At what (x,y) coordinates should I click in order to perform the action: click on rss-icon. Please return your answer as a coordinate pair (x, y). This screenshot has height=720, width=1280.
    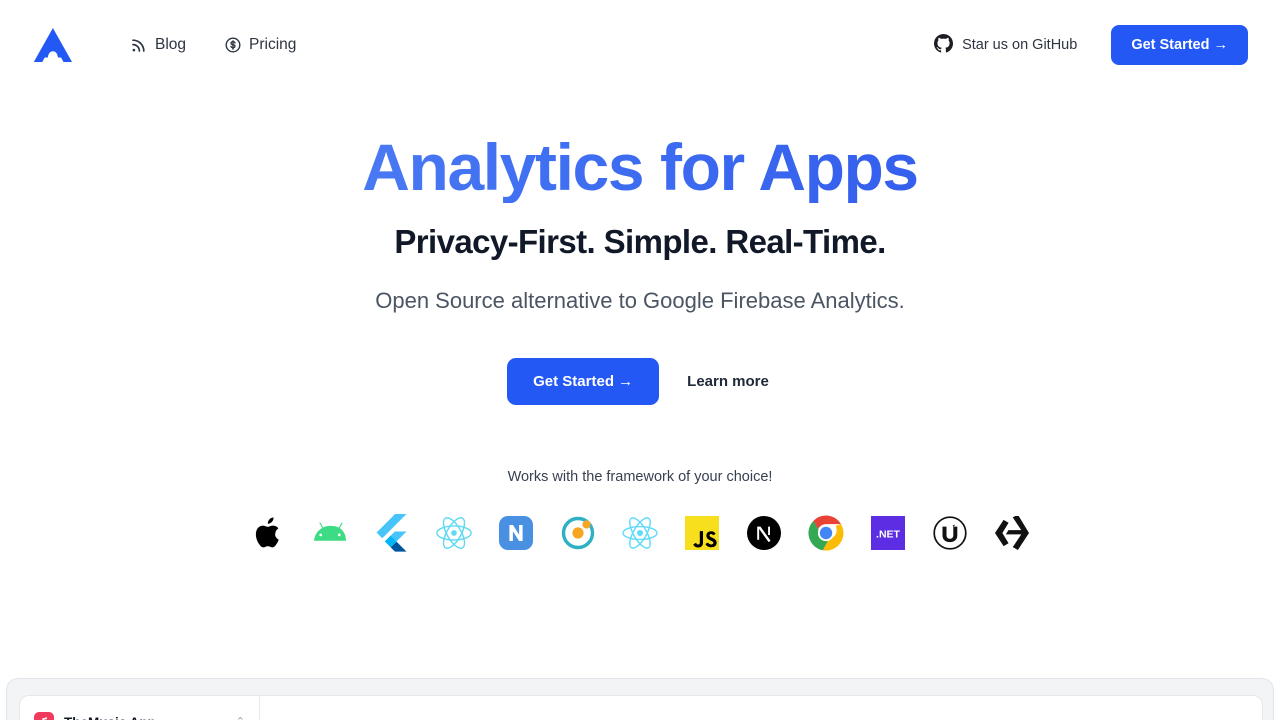
    Looking at the image, I should click on (138, 45).